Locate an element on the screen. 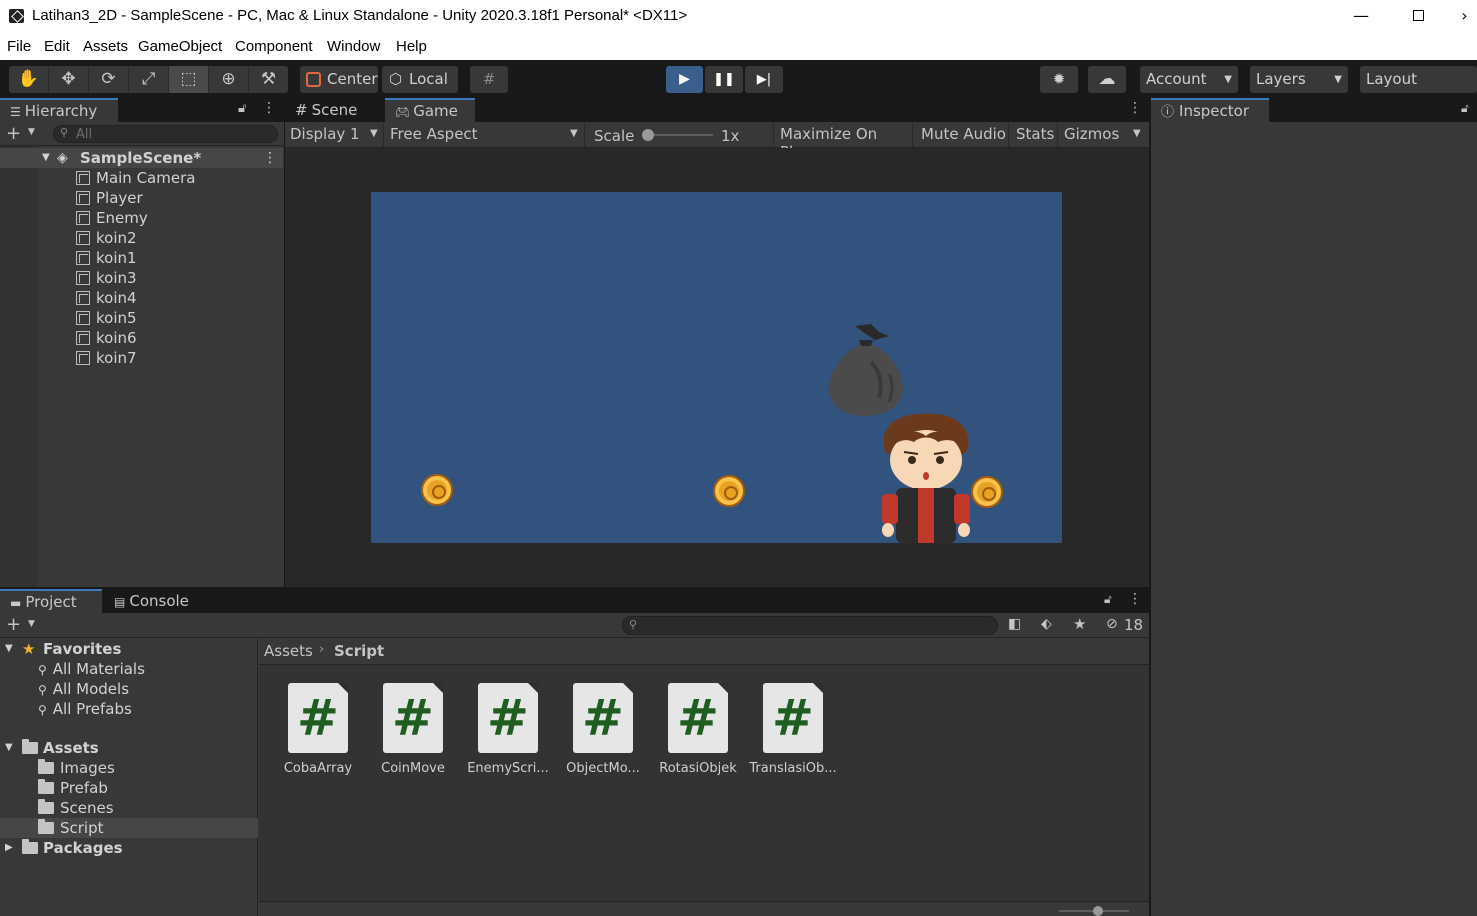 The height and width of the screenshot is (916, 1477). pivot-center-toggle: Center is located at coordinates (339, 79).